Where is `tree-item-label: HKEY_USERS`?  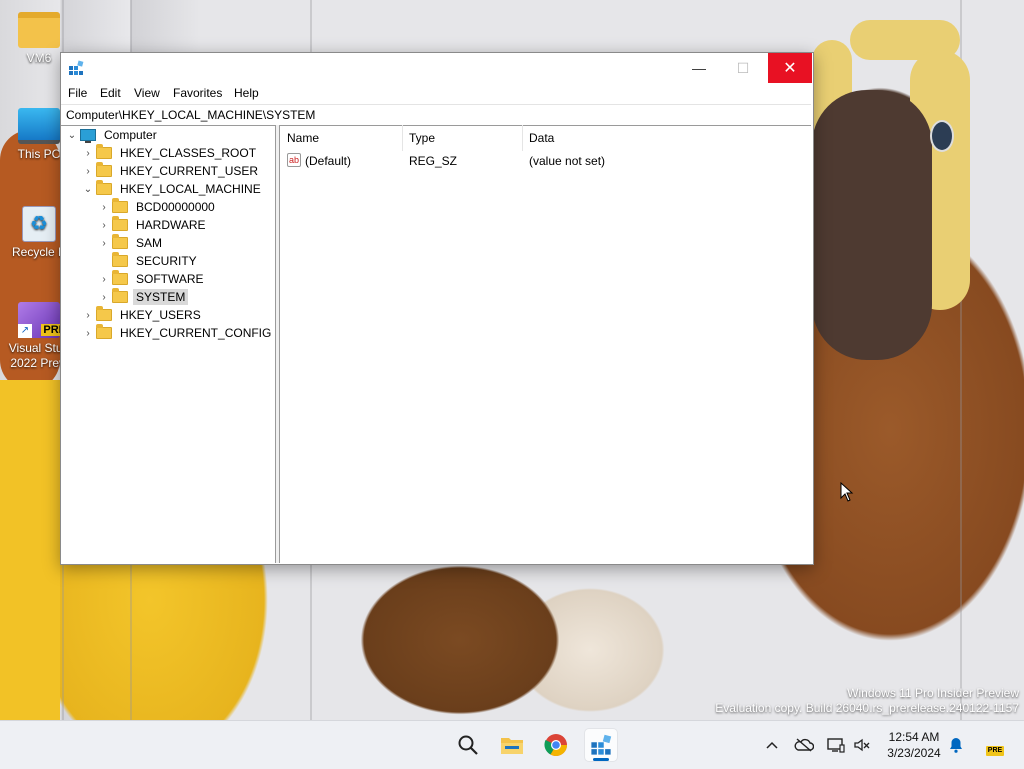 tree-item-label: HKEY_USERS is located at coordinates (160, 315).